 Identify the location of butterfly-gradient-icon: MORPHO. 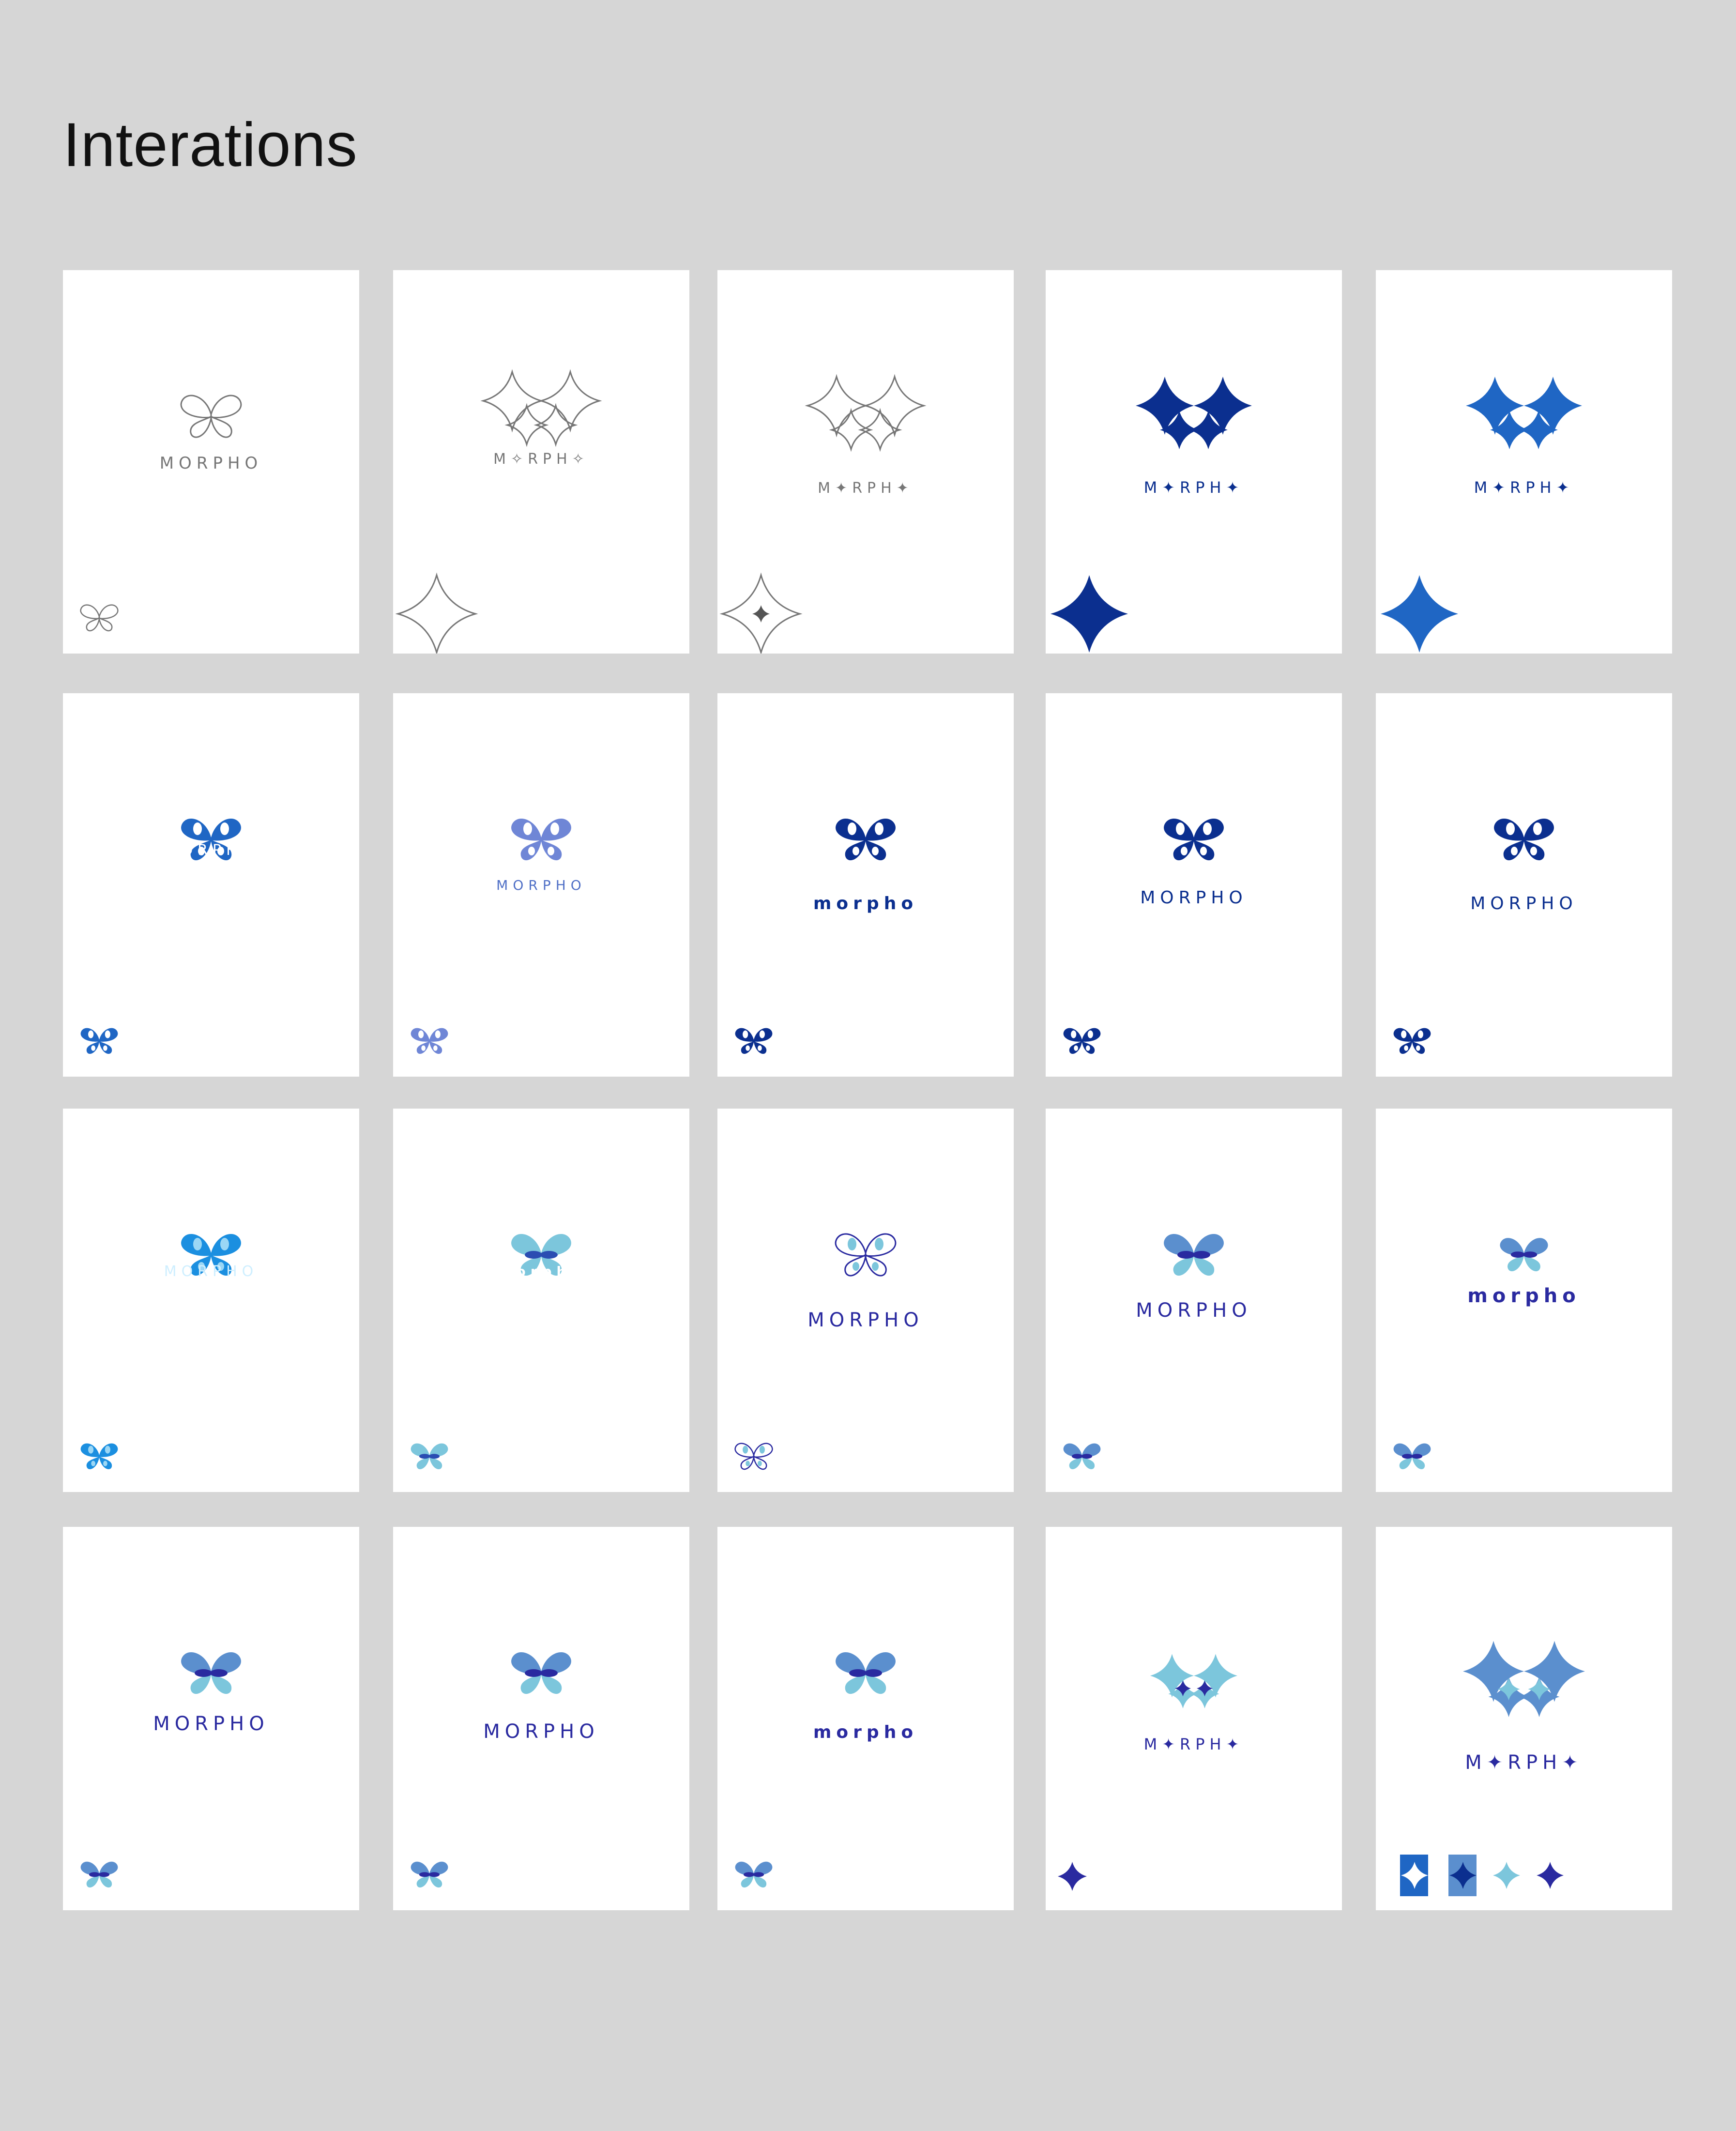
(498, 936).